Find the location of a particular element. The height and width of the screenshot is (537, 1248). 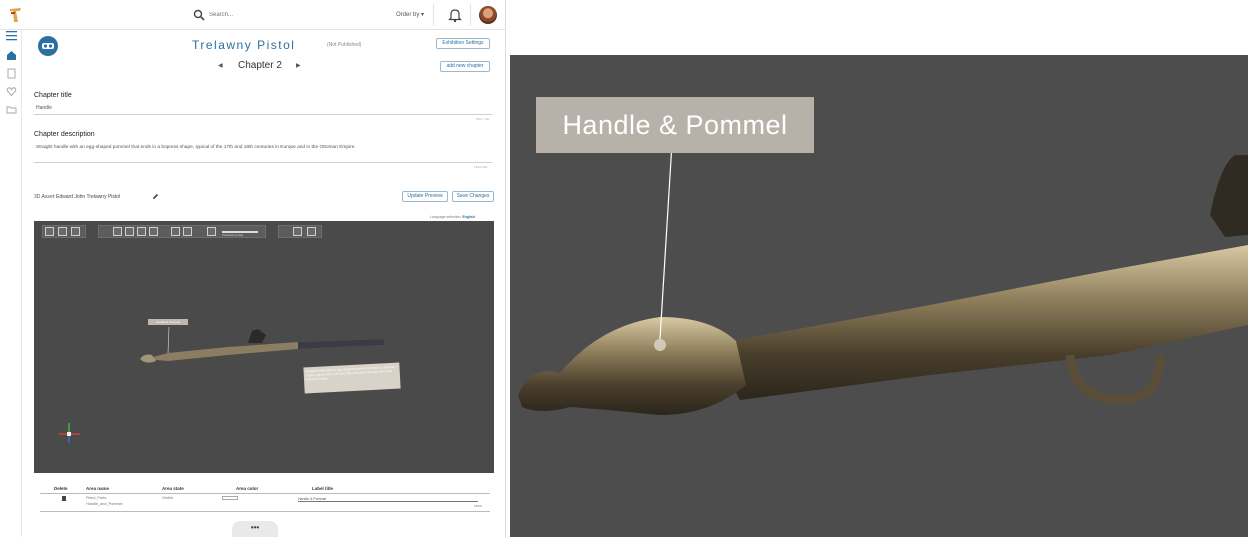

chapter-description-underline is located at coordinates (263, 162).